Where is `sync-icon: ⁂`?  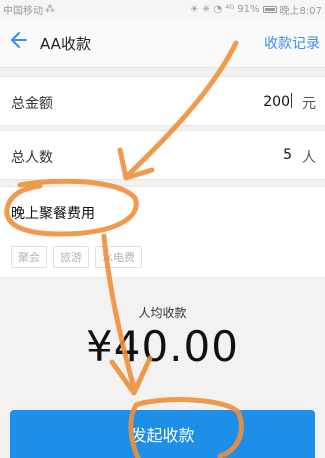
sync-icon: ⁂ is located at coordinates (50, 9).